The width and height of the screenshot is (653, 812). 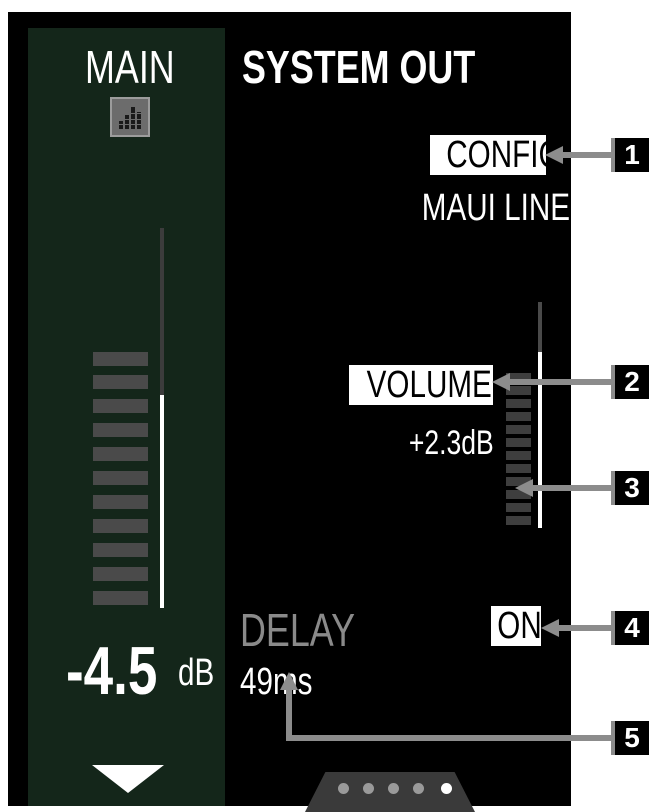 What do you see at coordinates (516, 626) in the screenshot?
I see `status-on-label: ON` at bounding box center [516, 626].